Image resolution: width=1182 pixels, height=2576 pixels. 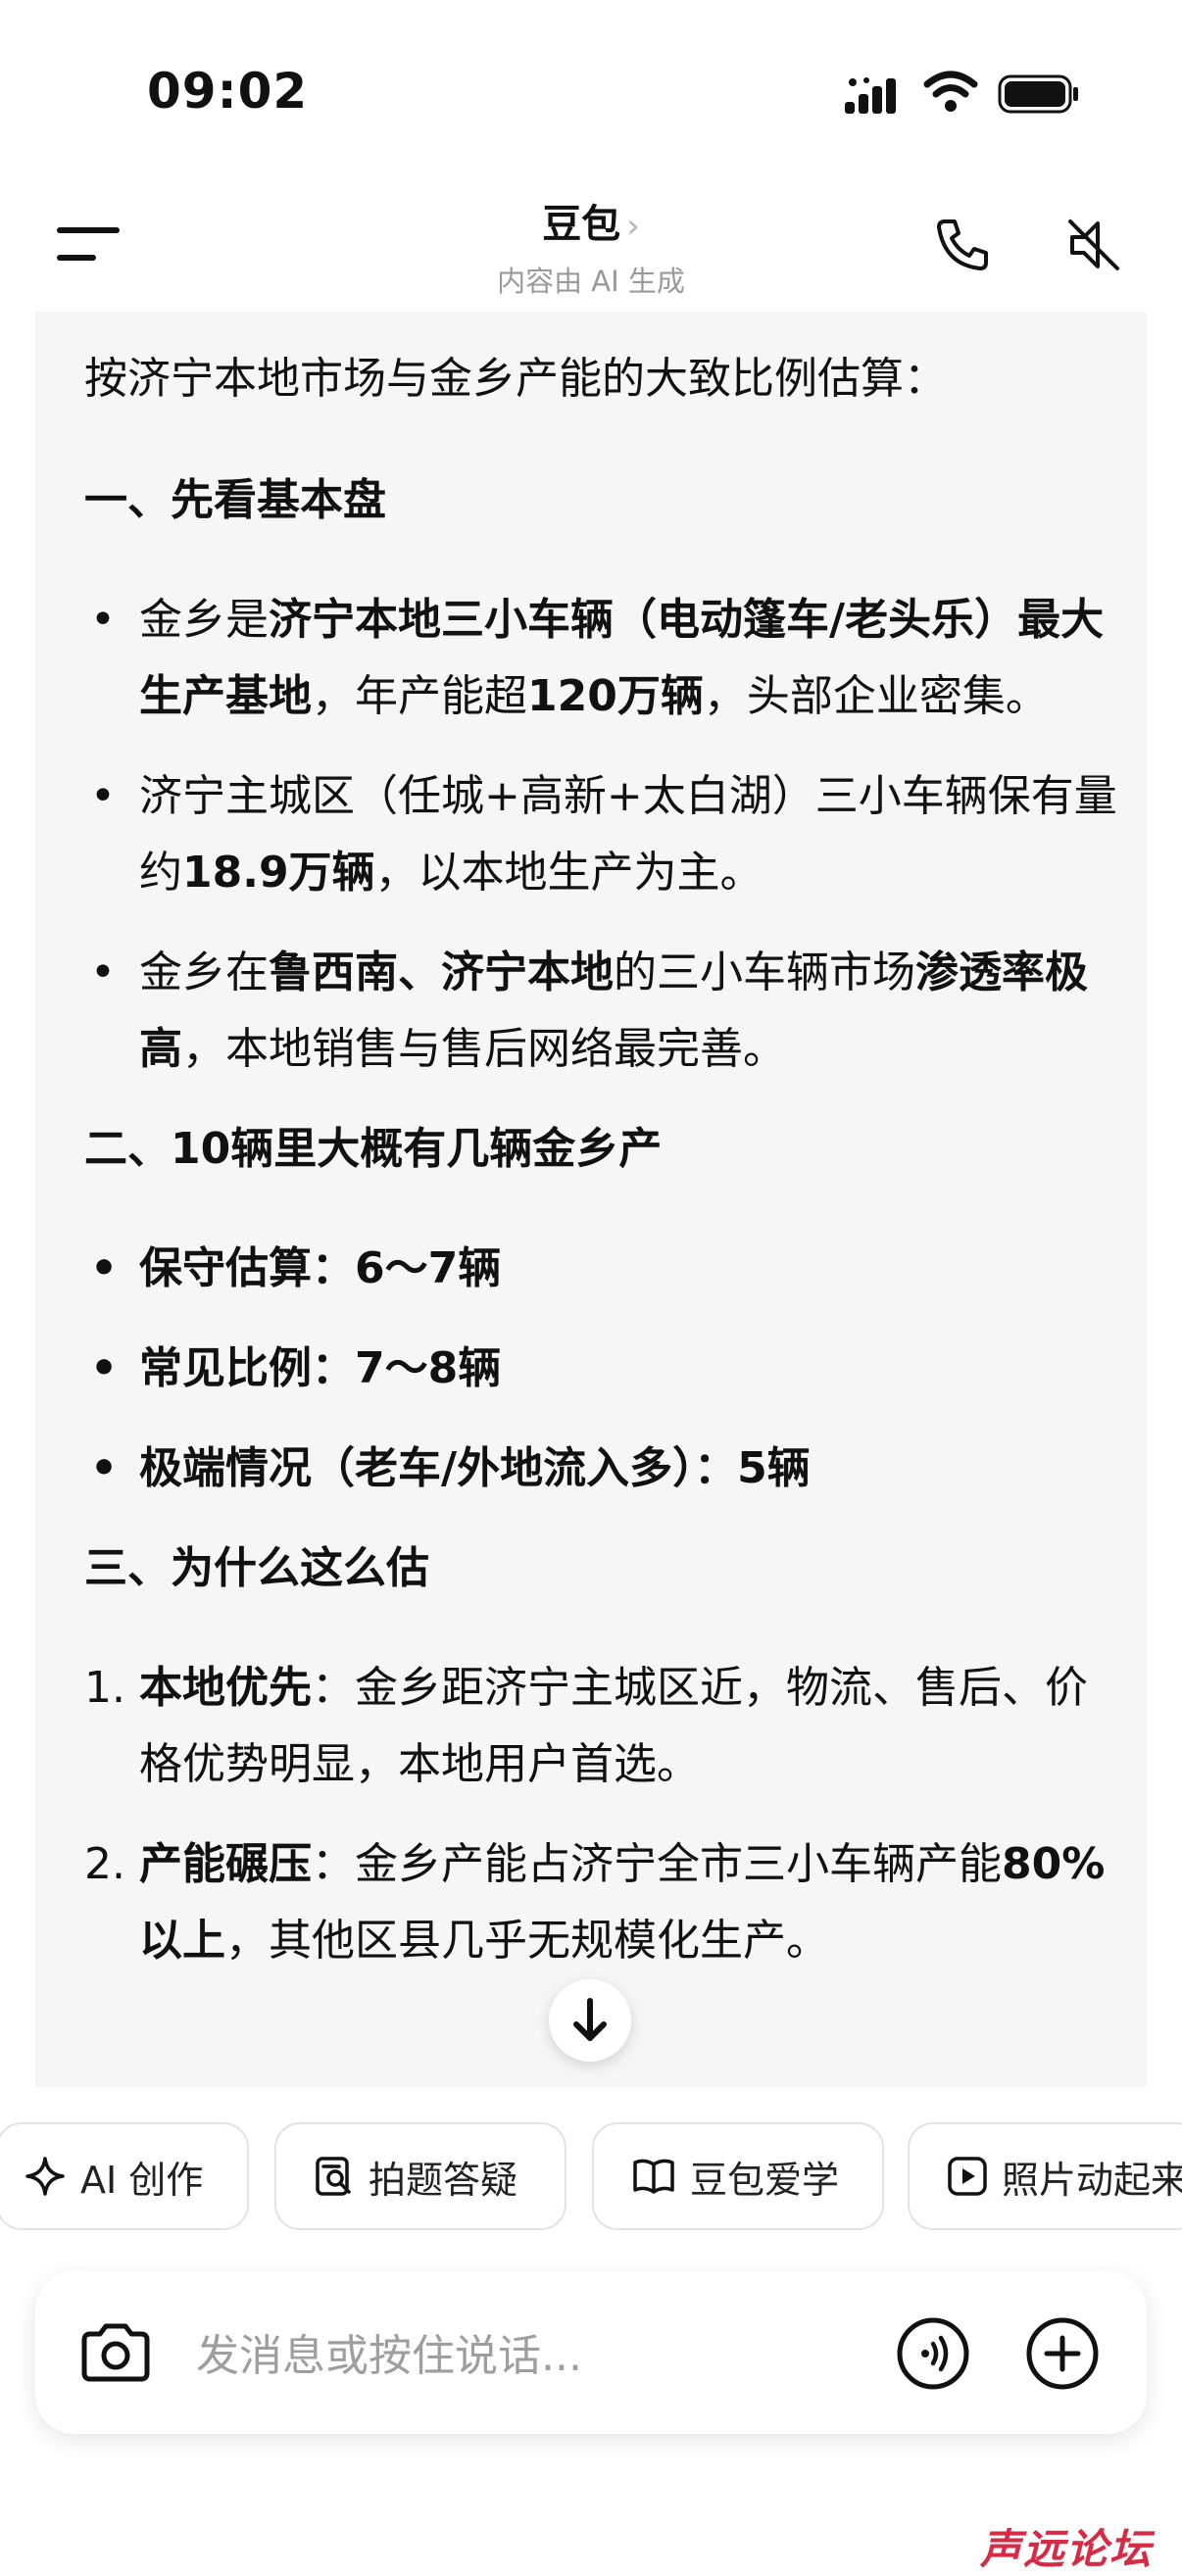 What do you see at coordinates (876, 696) in the screenshot?
I see `list-item-text: ，头部企业密集。` at bounding box center [876, 696].